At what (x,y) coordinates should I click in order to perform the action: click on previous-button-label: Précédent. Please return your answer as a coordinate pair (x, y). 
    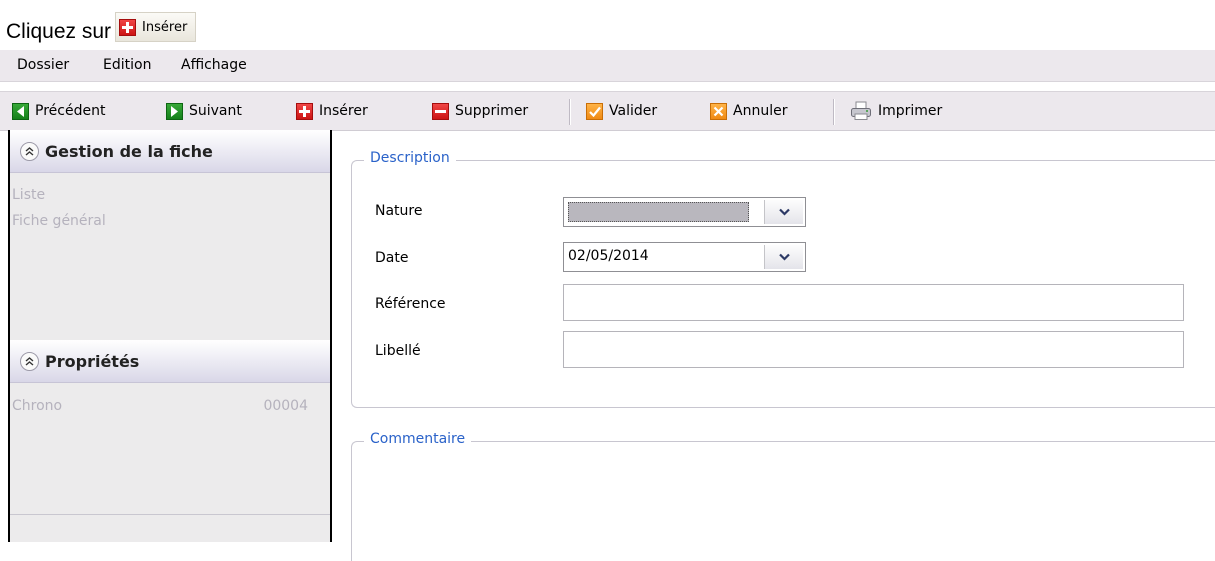
    Looking at the image, I should click on (70, 111).